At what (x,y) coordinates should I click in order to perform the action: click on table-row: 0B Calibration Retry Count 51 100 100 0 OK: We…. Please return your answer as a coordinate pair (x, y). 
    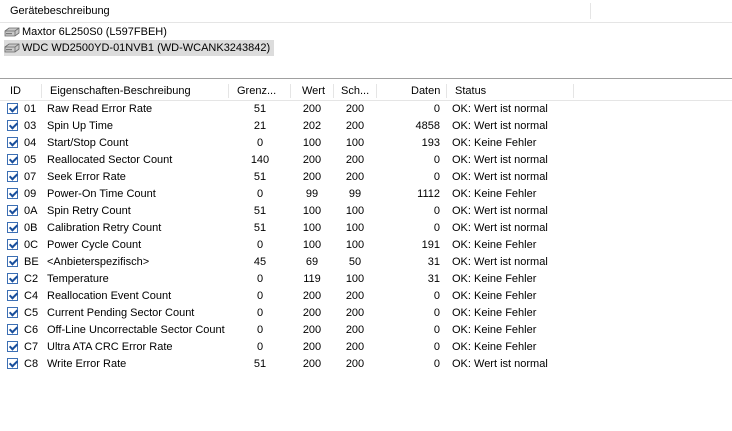
    Looking at the image, I should click on (366, 228).